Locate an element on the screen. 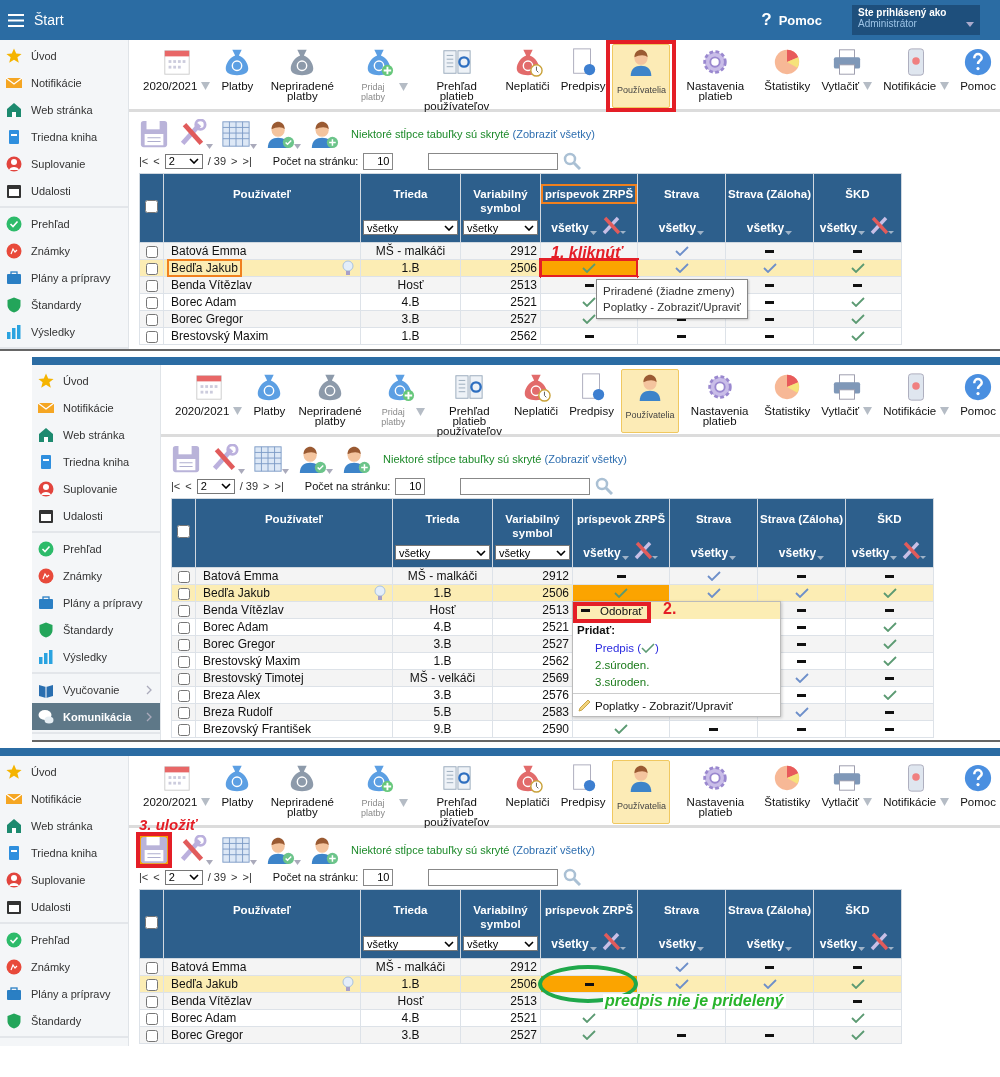  step-label: 1. kliknúť is located at coordinates (587, 253).